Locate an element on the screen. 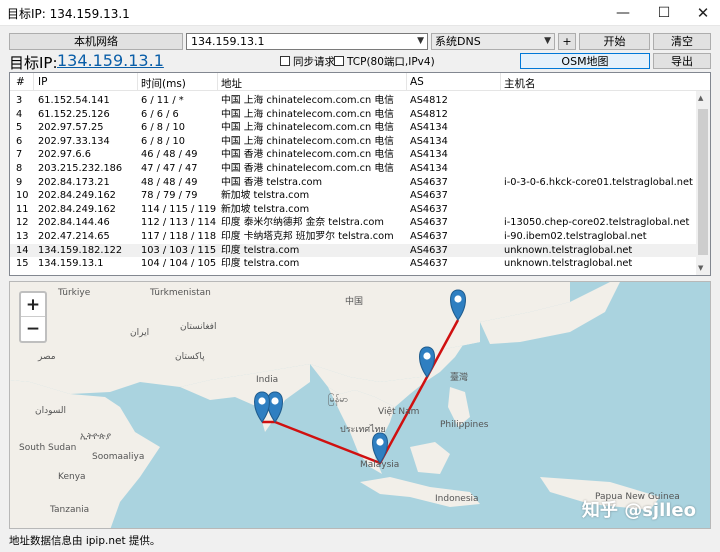  cell-as: AS4812 is located at coordinates (429, 100).